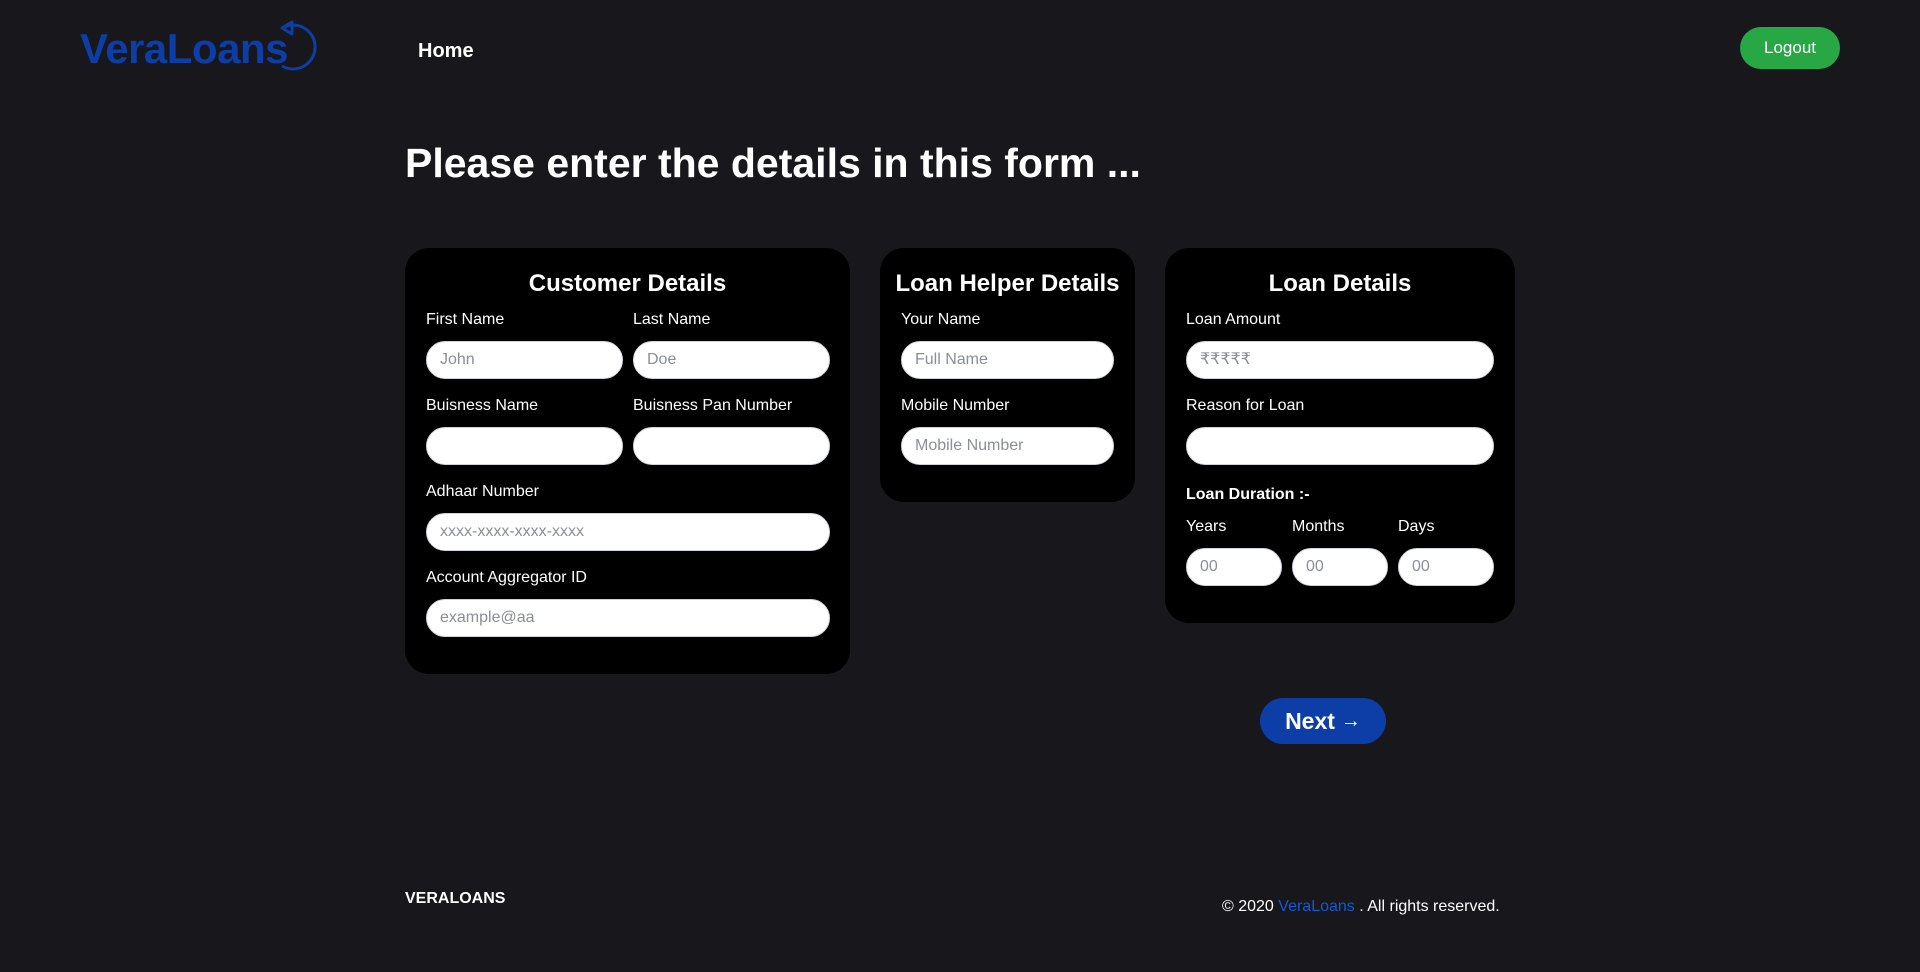 Image resolution: width=1920 pixels, height=972 pixels. I want to click on last-name-input, so click(731, 360).